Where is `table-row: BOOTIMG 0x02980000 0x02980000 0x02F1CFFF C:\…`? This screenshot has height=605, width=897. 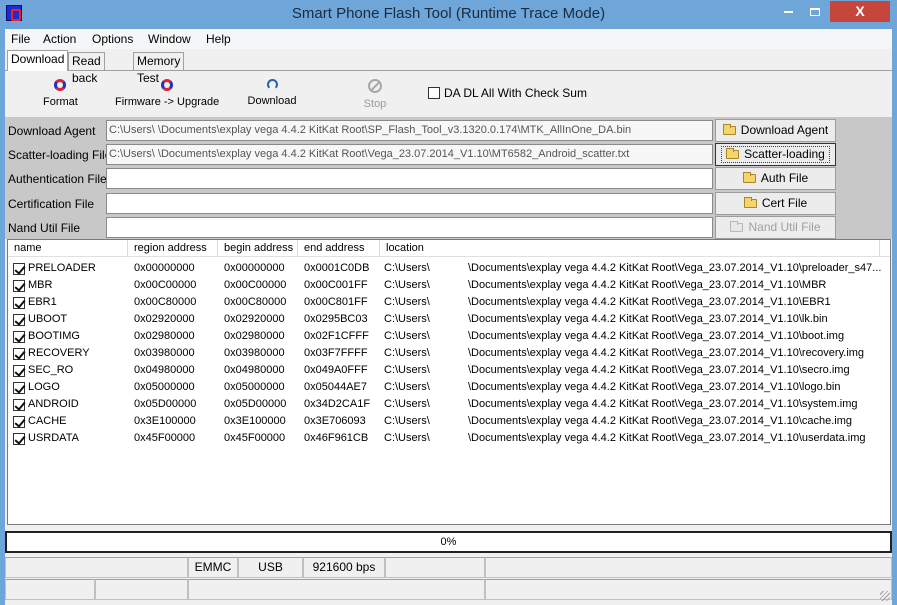
table-row: BOOTIMG 0x02980000 0x02980000 0x02F1CFFF C:\… is located at coordinates (449, 336).